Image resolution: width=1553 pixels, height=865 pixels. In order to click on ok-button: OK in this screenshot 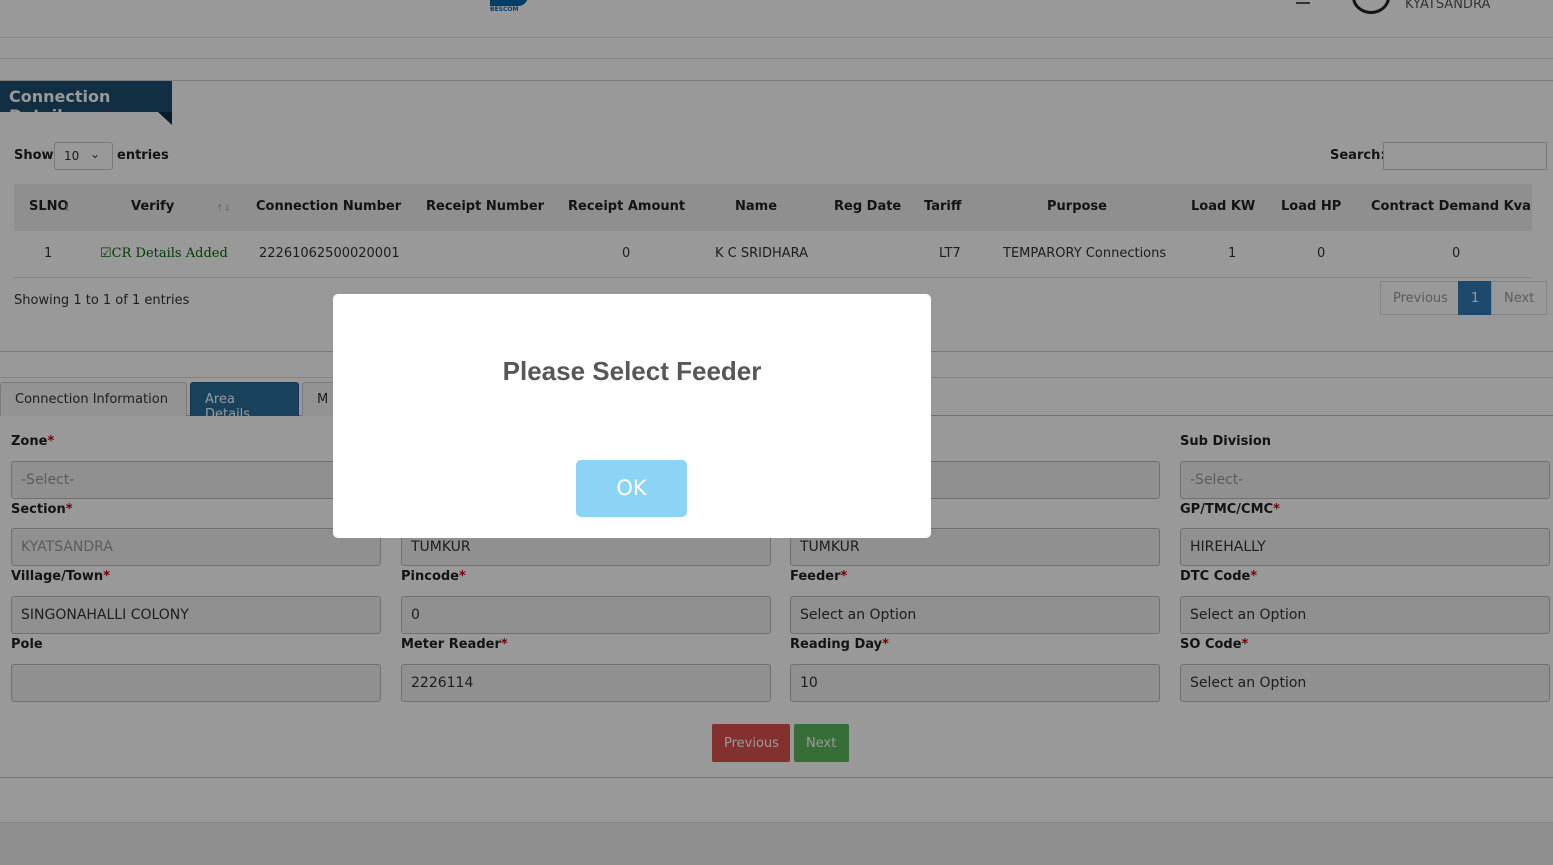, I will do `click(631, 488)`.